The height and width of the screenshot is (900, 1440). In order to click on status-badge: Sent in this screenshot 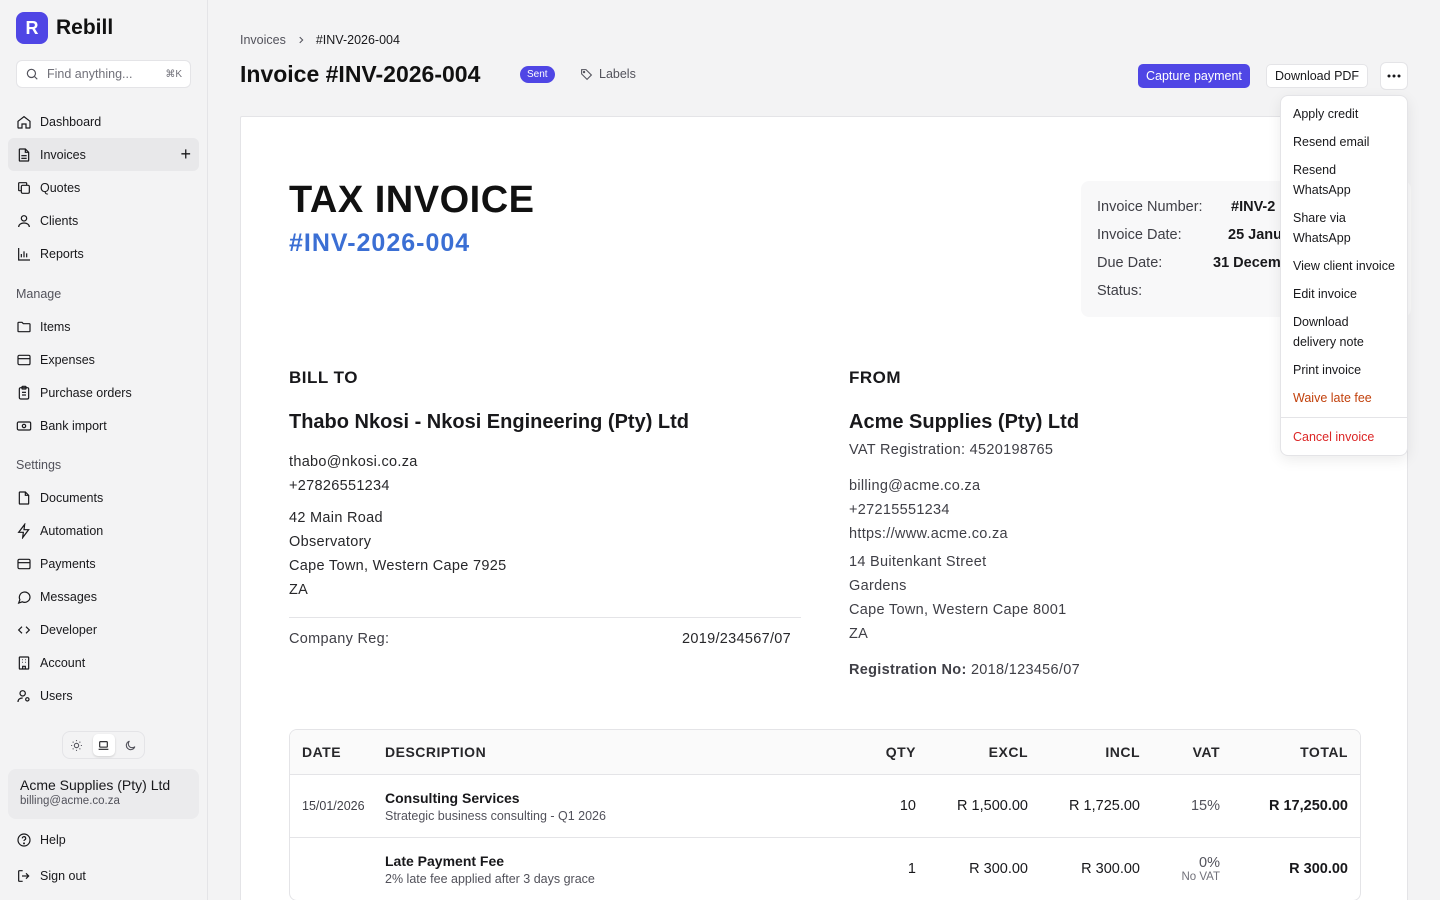, I will do `click(537, 74)`.